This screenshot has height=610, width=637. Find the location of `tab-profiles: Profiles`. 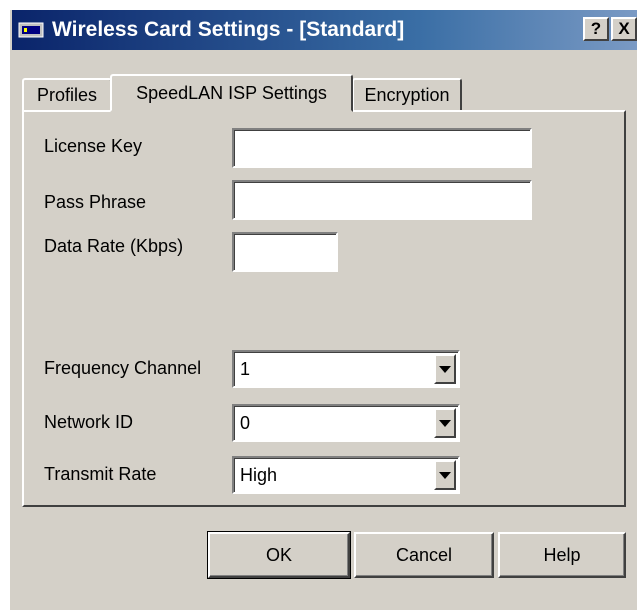

tab-profiles: Profiles is located at coordinates (67, 94).